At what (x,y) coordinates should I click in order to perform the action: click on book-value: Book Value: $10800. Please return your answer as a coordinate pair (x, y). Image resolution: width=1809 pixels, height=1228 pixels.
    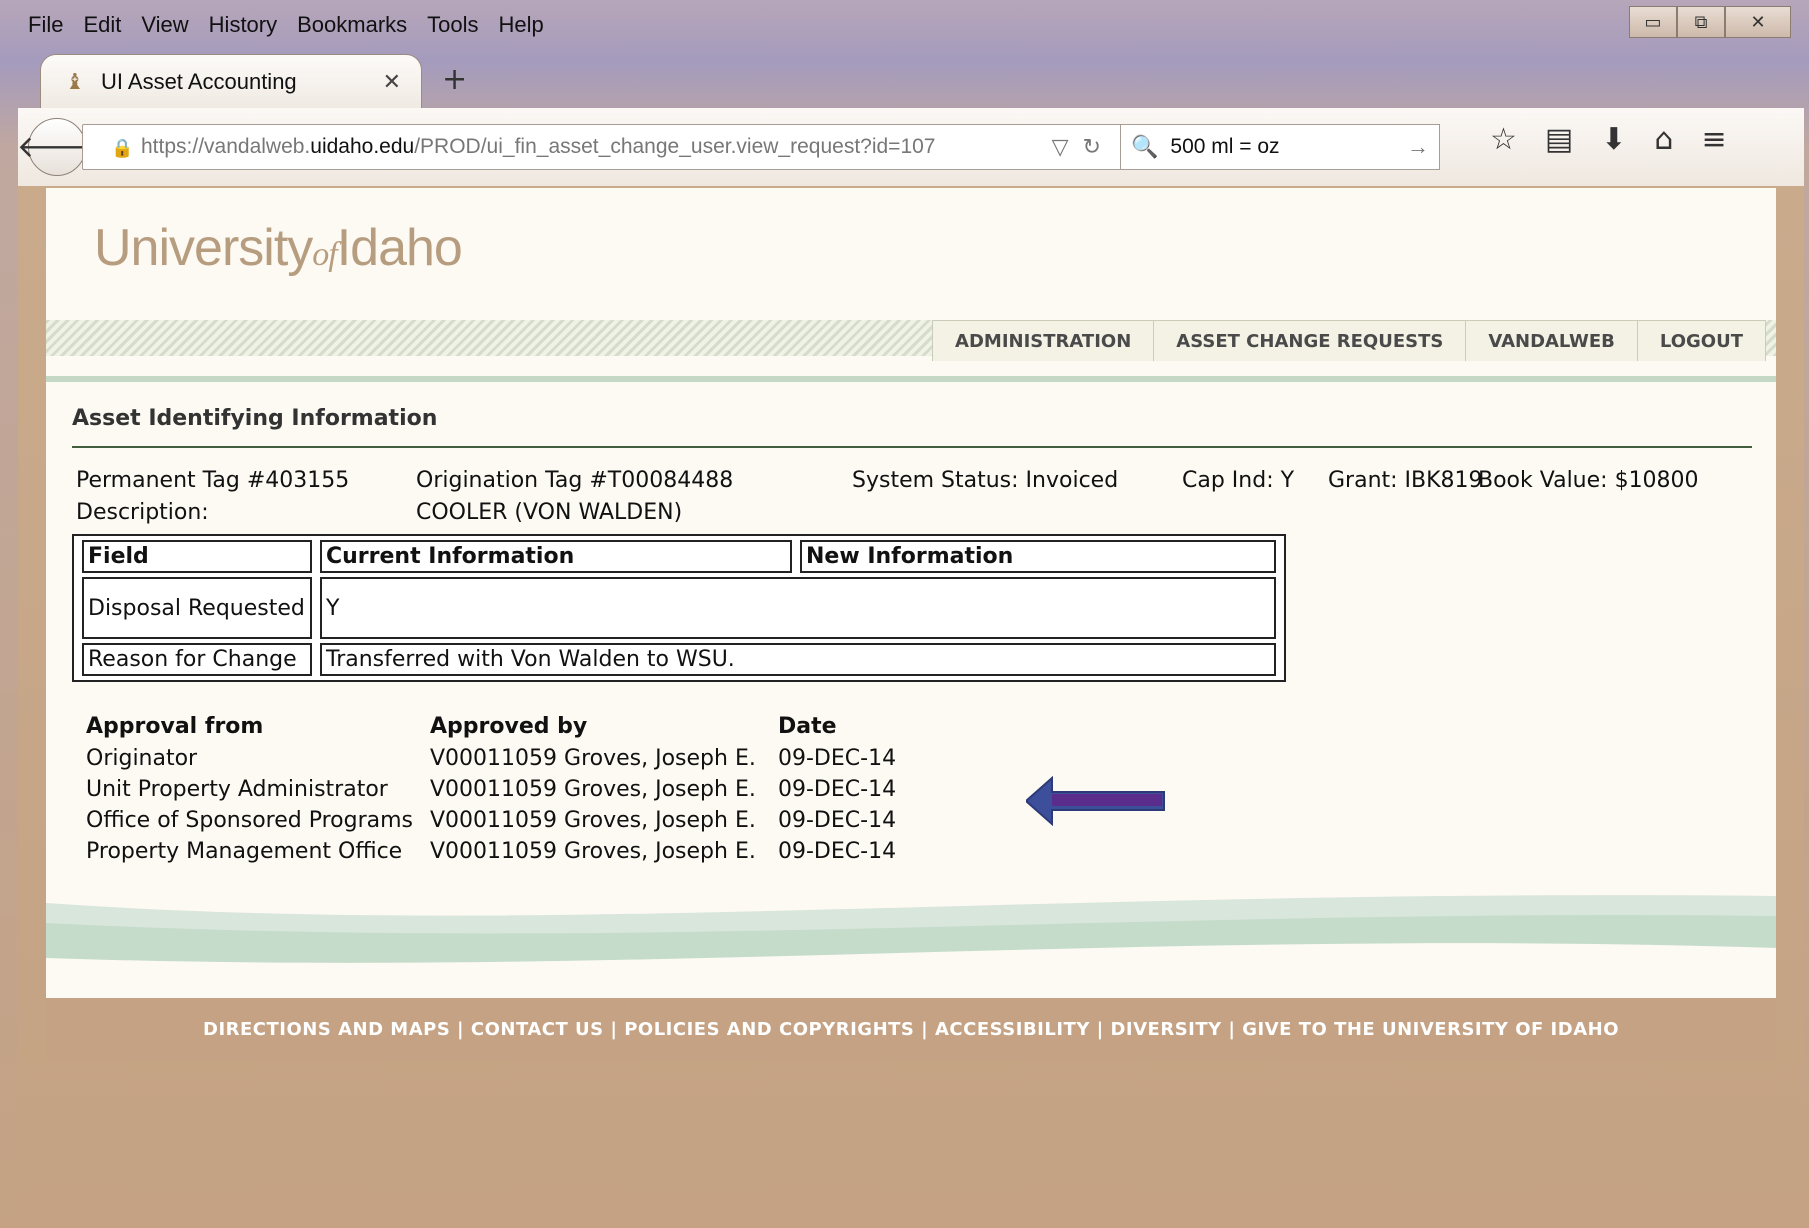
    Looking at the image, I should click on (1588, 480).